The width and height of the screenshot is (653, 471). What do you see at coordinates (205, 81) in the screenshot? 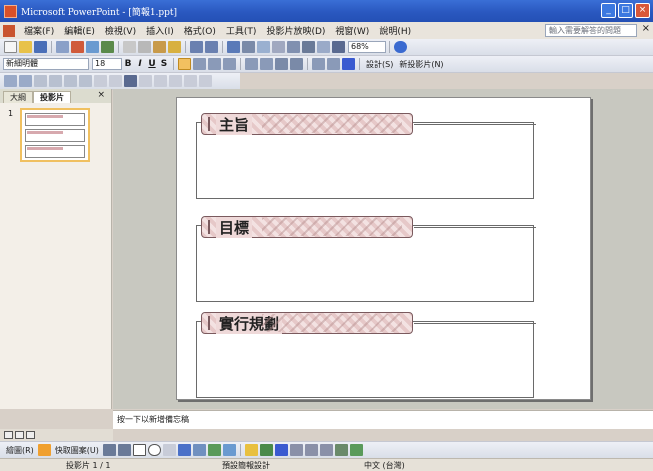
I see `spell-check-outline-icon` at bounding box center [205, 81].